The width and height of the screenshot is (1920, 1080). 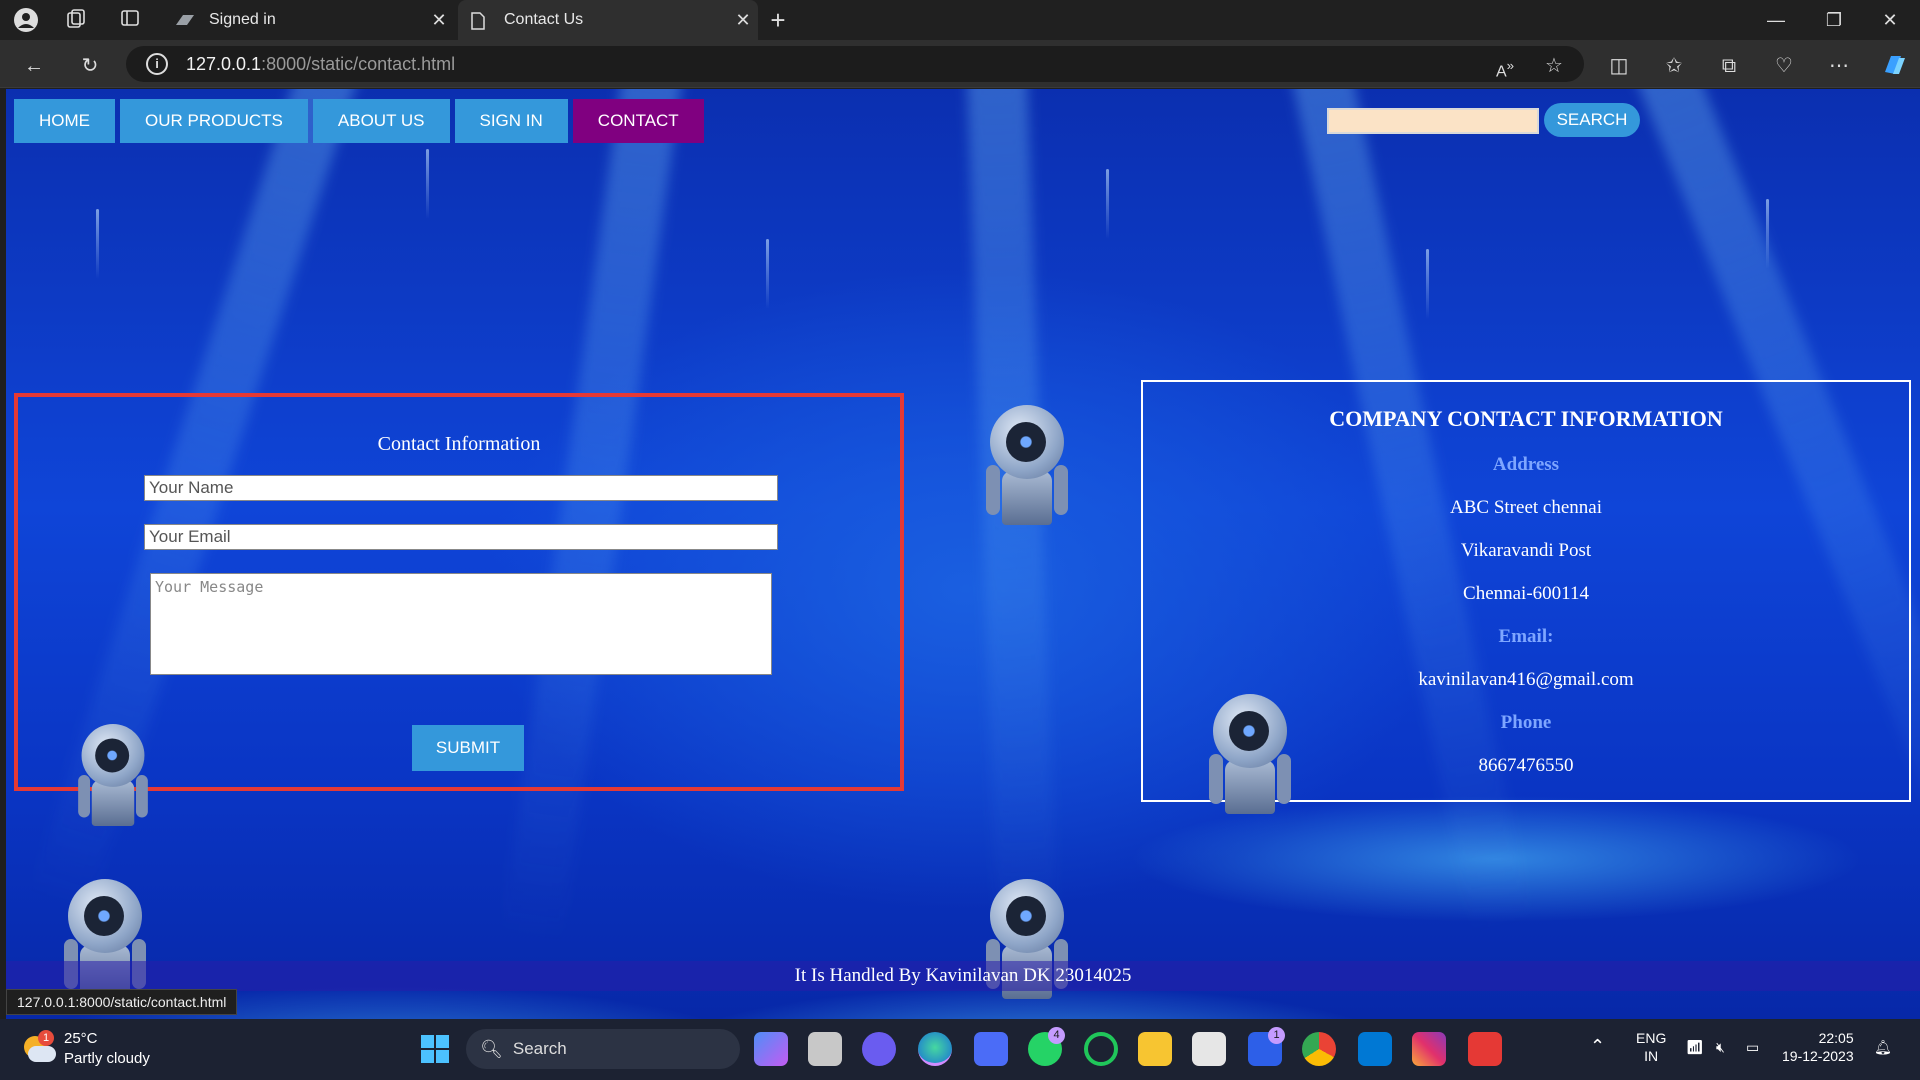 What do you see at coordinates (1433, 121) in the screenshot?
I see `search-input` at bounding box center [1433, 121].